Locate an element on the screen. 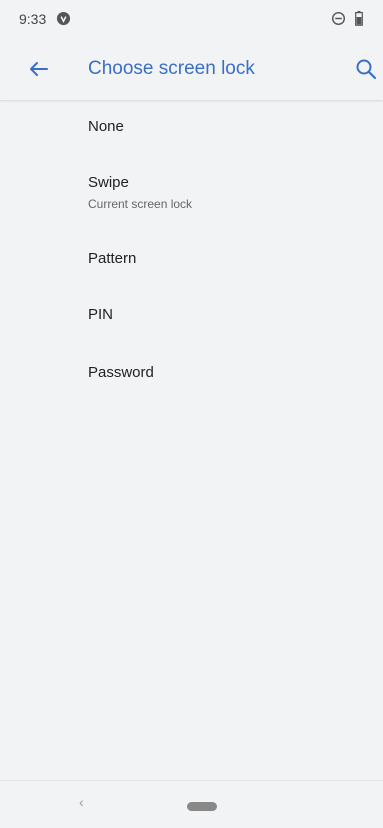 The height and width of the screenshot is (828, 383). back-arrow-icon is located at coordinates (39, 69).